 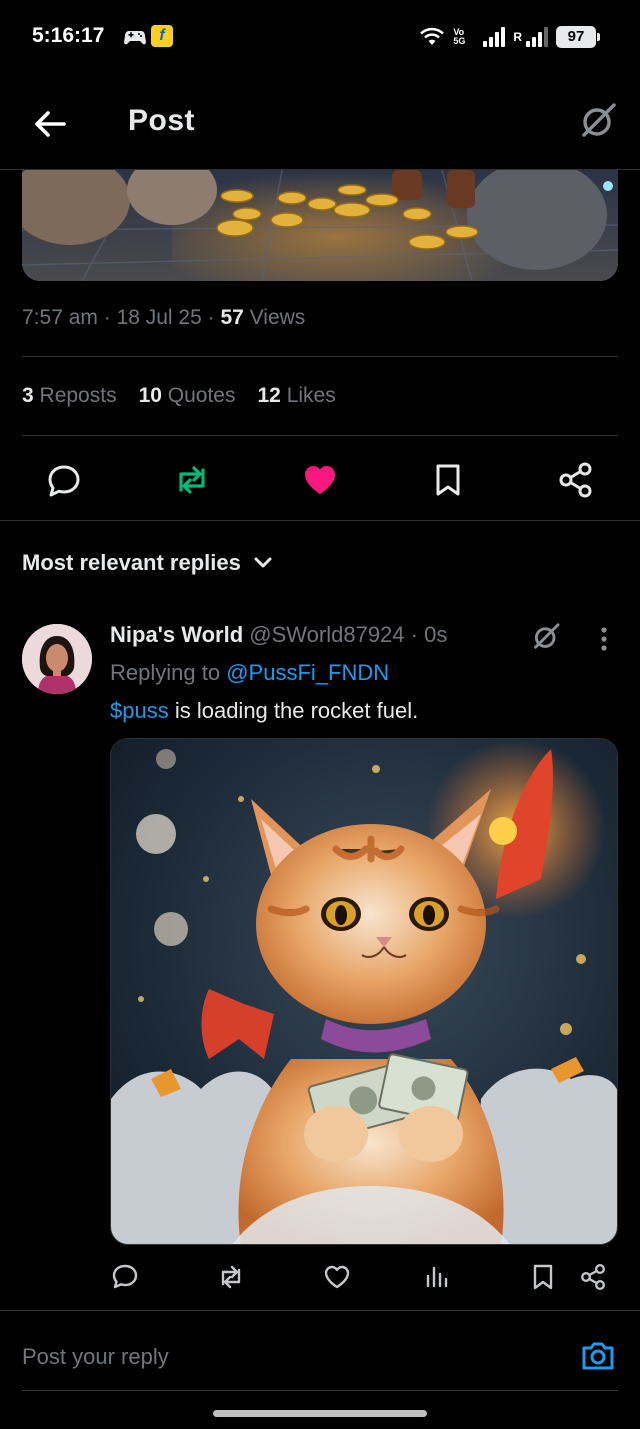 I want to click on post-media, so click(x=320, y=225).